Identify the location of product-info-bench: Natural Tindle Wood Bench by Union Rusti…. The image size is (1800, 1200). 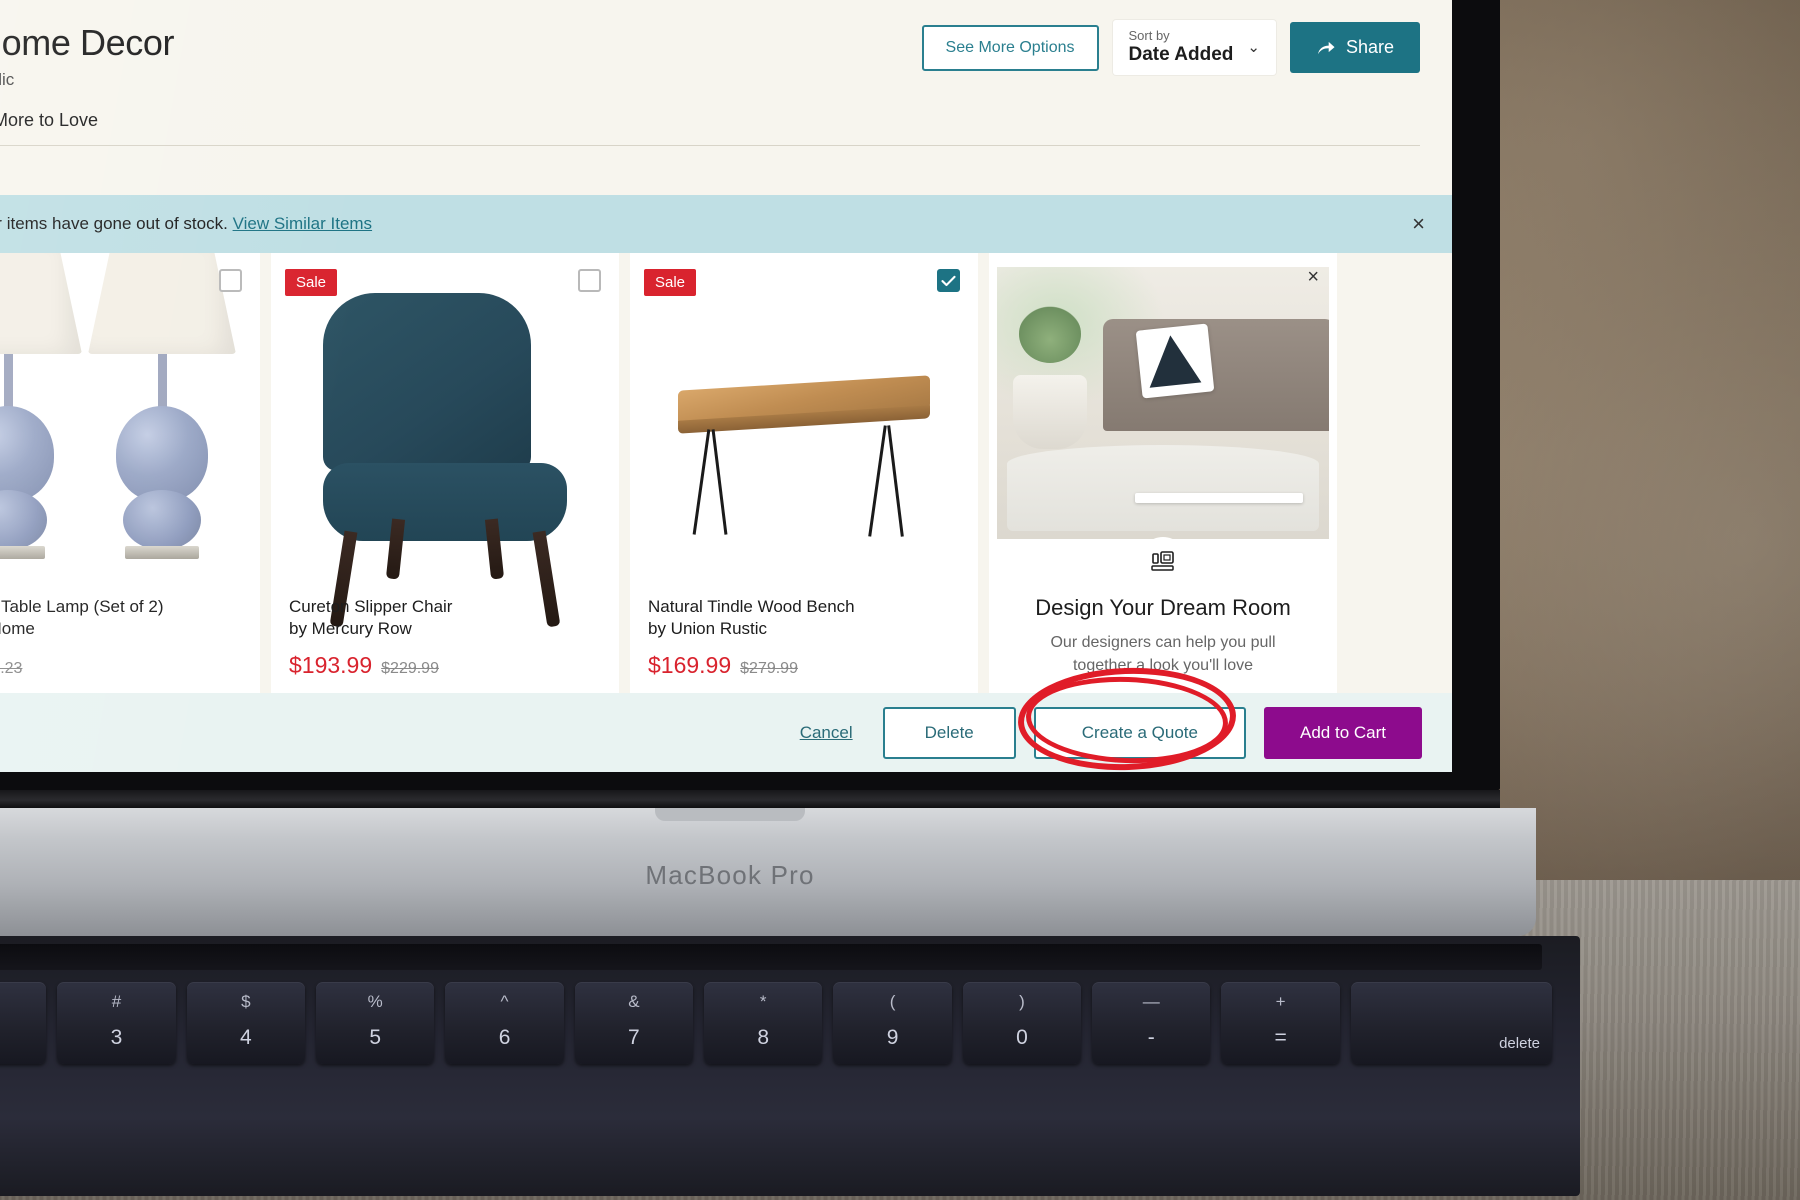
(806, 637).